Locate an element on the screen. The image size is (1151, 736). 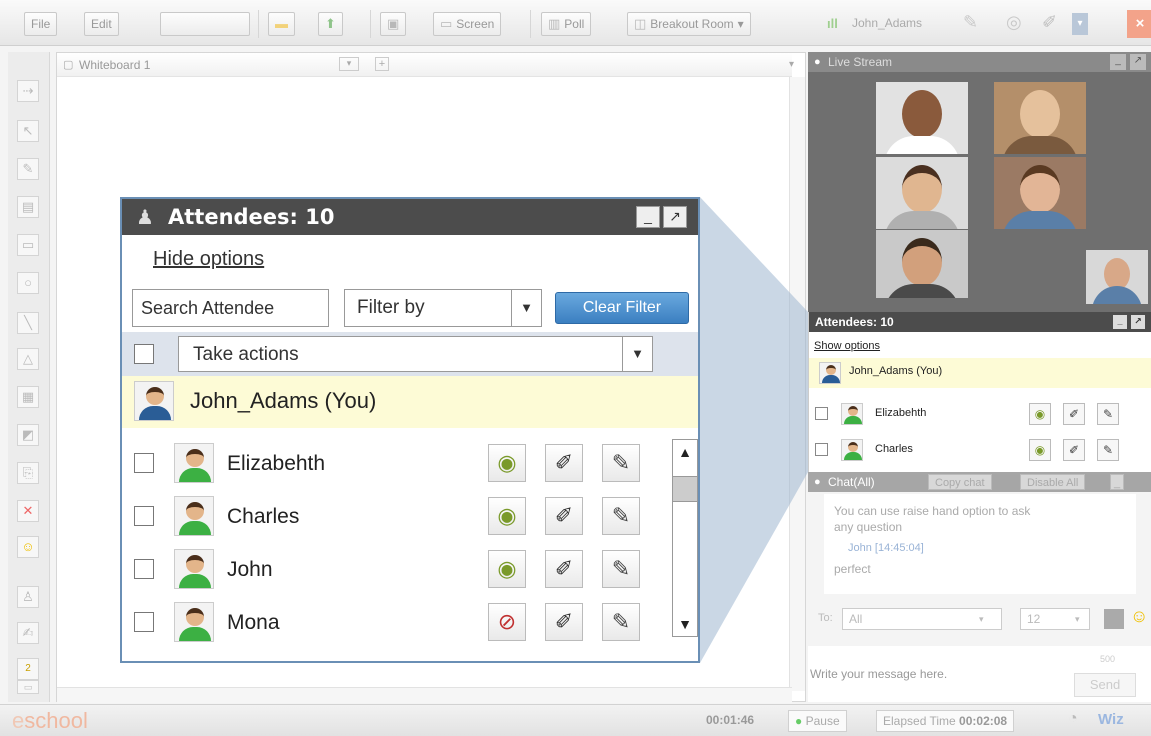
pause-button: ● Pause is located at coordinates (817, 721).